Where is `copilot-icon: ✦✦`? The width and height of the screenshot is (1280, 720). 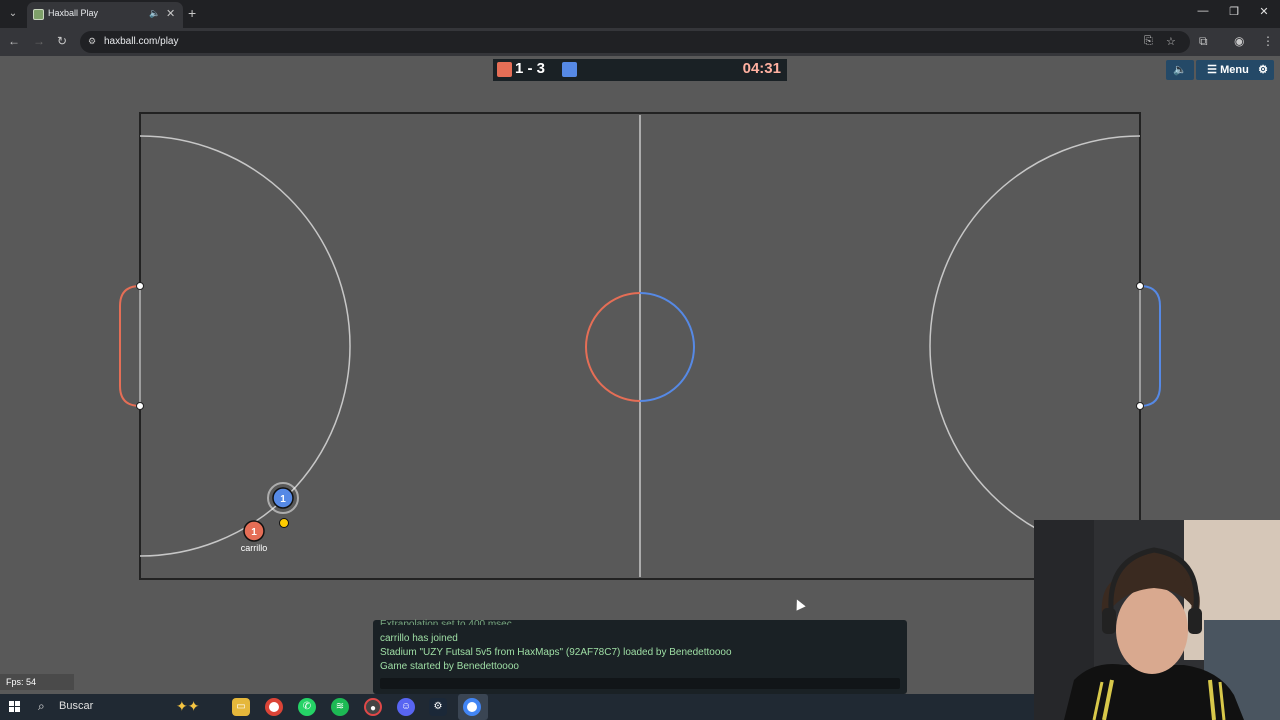 copilot-icon: ✦✦ is located at coordinates (187, 706).